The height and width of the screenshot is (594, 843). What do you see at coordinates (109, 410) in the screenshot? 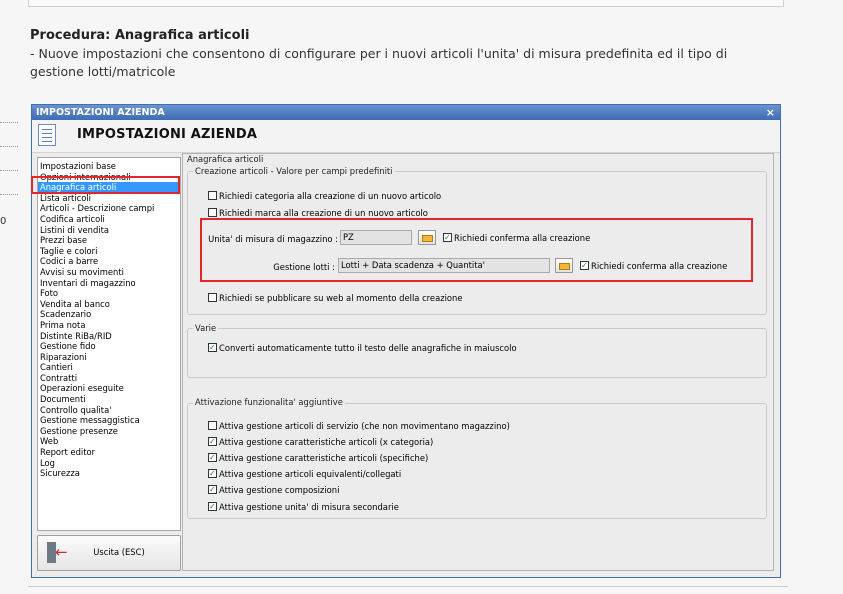
I see `nav-item: Controllo qualita'` at bounding box center [109, 410].